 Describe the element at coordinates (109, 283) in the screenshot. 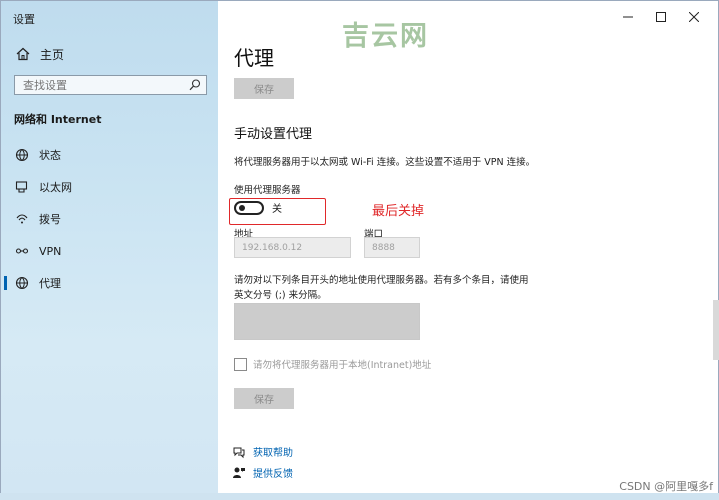

I see `sidebar-item-proxy: 代理` at that location.